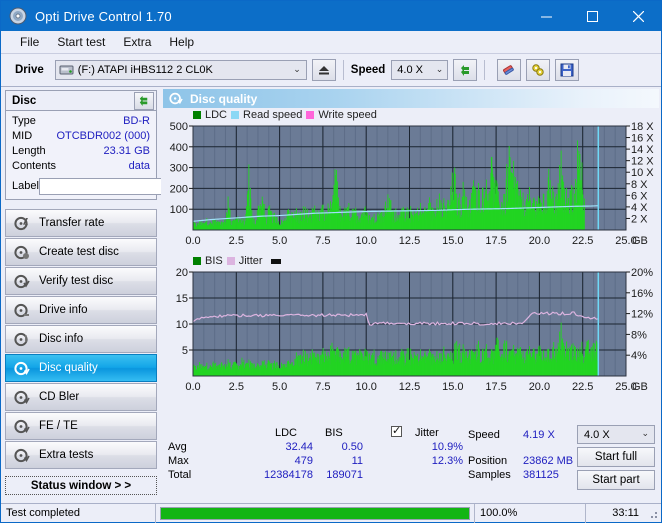 The height and width of the screenshot is (523, 662). What do you see at coordinates (181, 42) in the screenshot?
I see `menu-item-help: Help` at bounding box center [181, 42].